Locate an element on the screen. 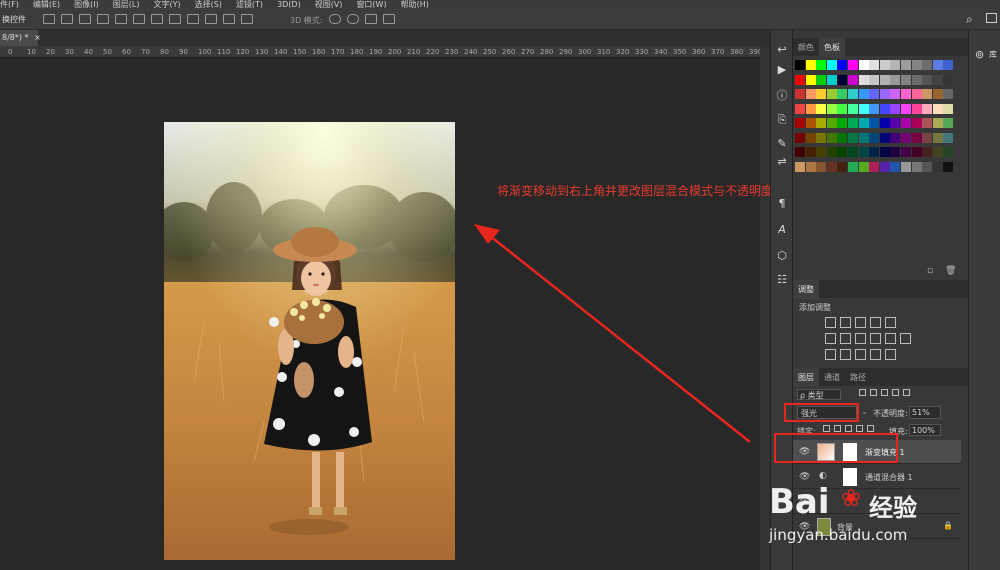  tab-paths: 路径 is located at coordinates (858, 377).